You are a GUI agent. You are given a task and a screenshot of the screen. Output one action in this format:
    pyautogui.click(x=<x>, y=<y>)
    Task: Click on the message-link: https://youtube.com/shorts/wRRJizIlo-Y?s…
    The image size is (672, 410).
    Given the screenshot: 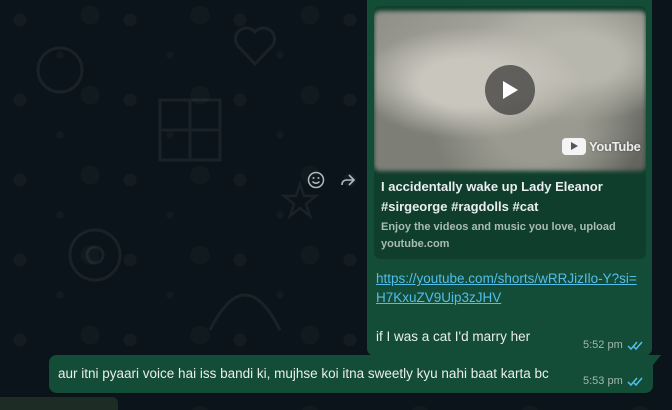 What is the action you would take?
    pyautogui.click(x=511, y=288)
    